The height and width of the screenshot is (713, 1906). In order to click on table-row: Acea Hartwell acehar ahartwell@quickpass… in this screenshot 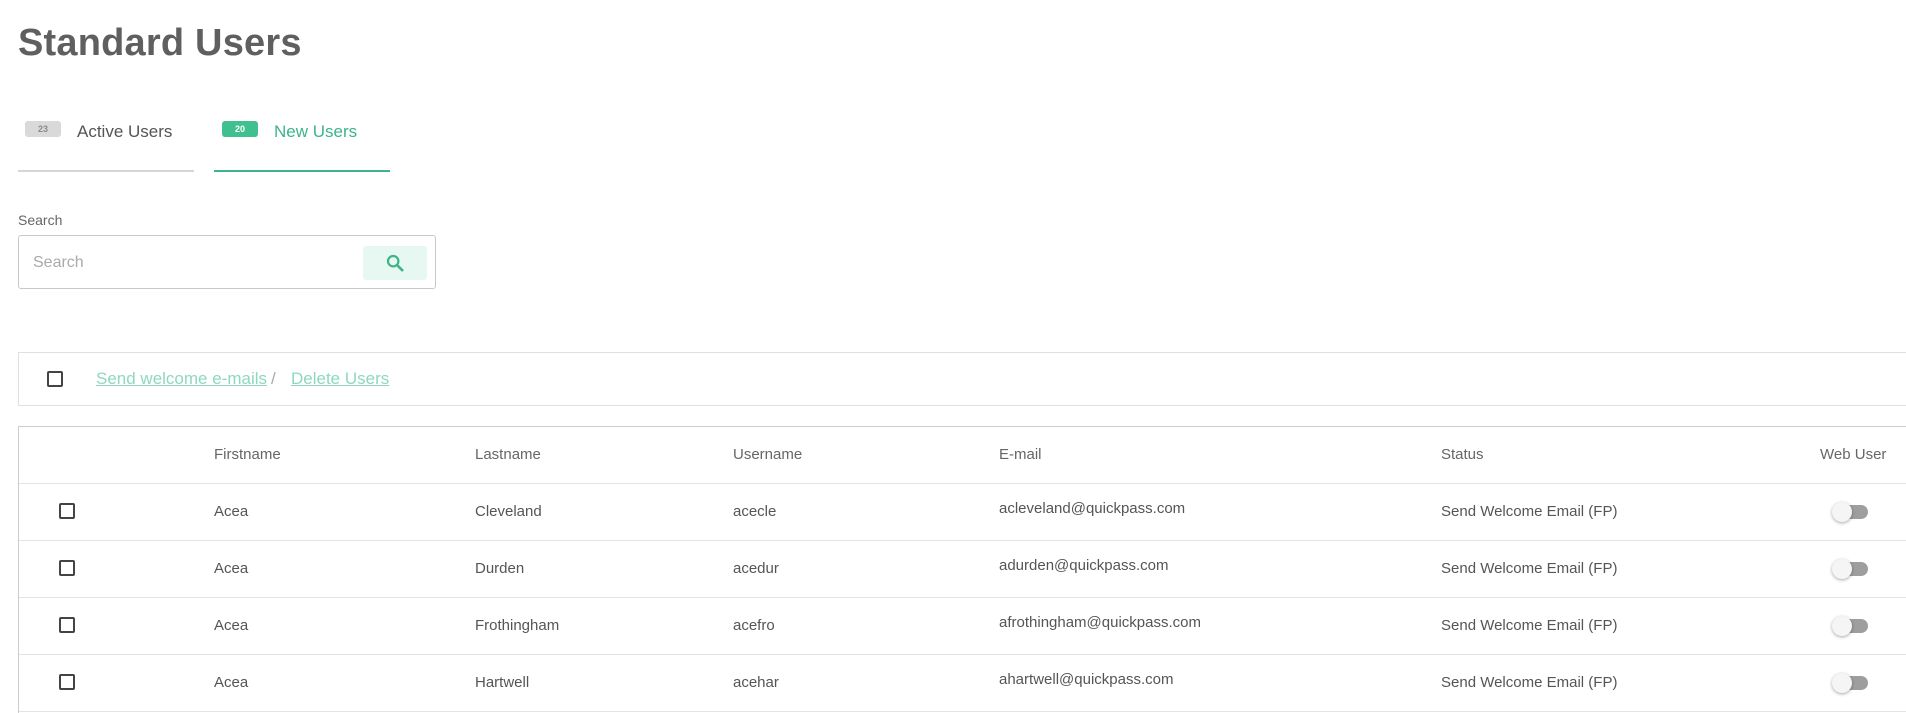, I will do `click(962, 683)`.